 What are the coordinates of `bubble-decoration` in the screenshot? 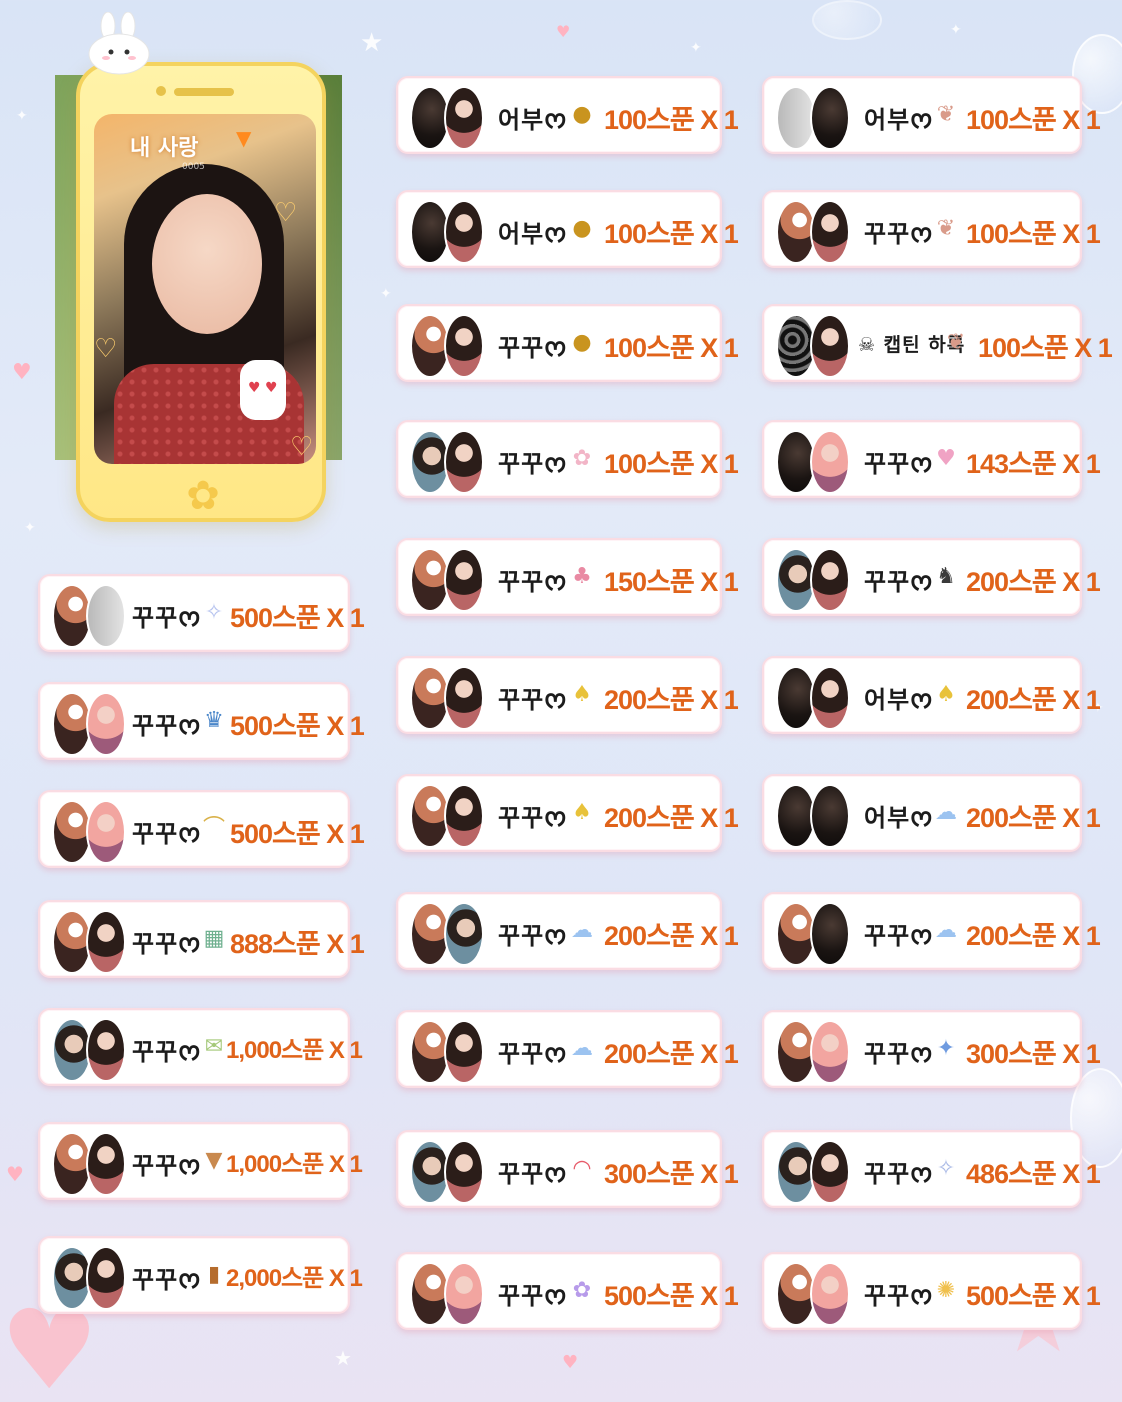 It's located at (847, 20).